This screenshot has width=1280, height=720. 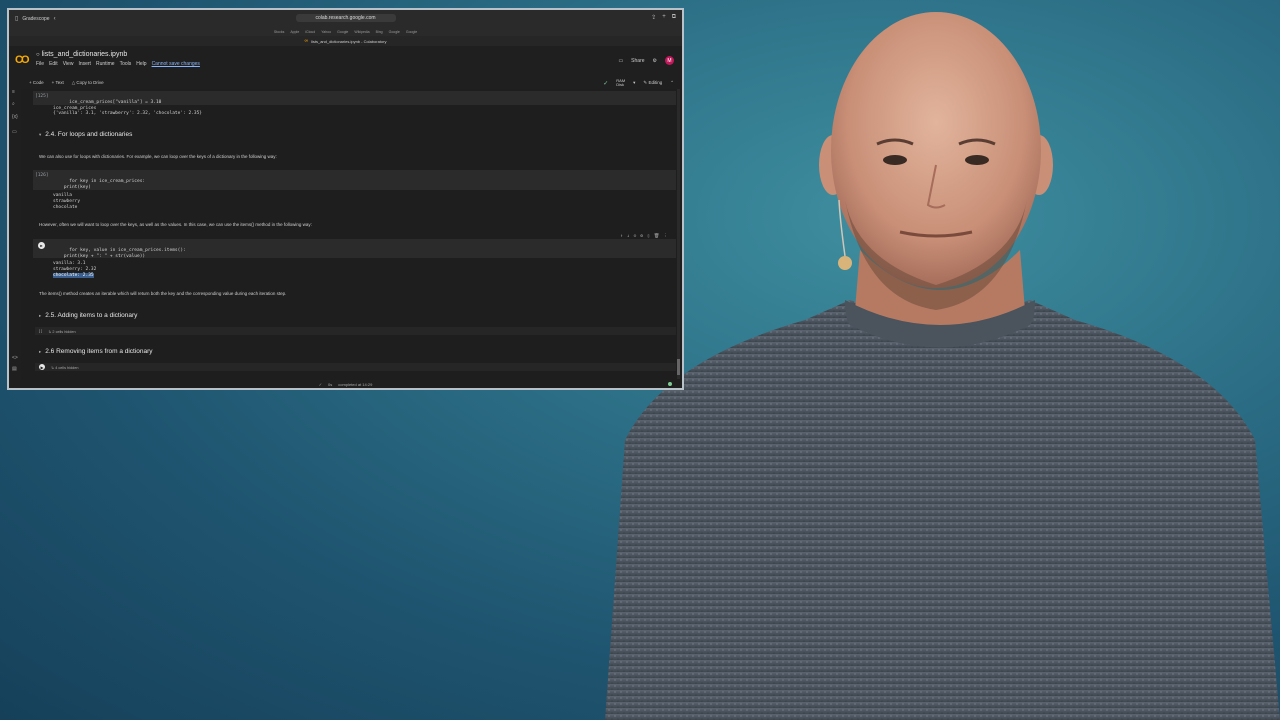 What do you see at coordinates (42, 96) in the screenshot?
I see `exec-count-125: [125]` at bounding box center [42, 96].